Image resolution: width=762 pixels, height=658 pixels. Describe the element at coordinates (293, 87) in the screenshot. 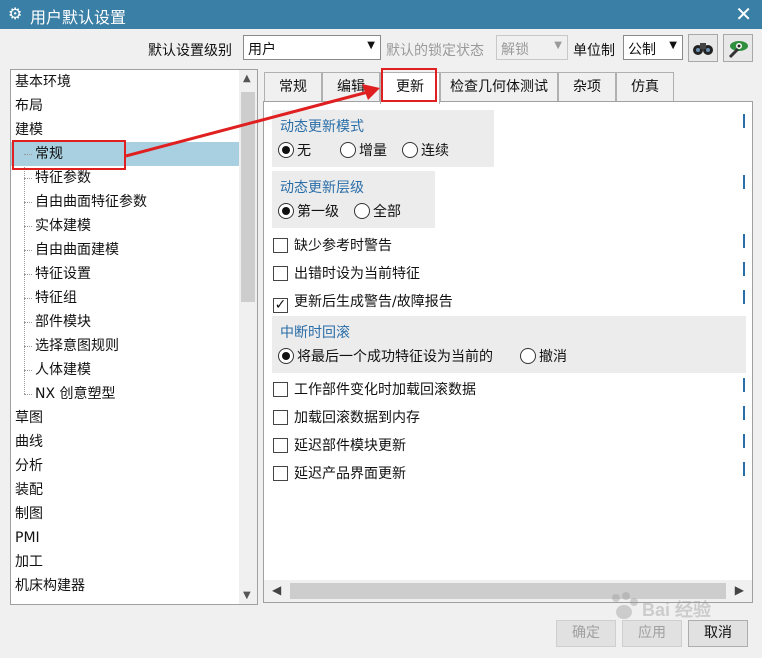

I see `tab-general: 常规` at that location.